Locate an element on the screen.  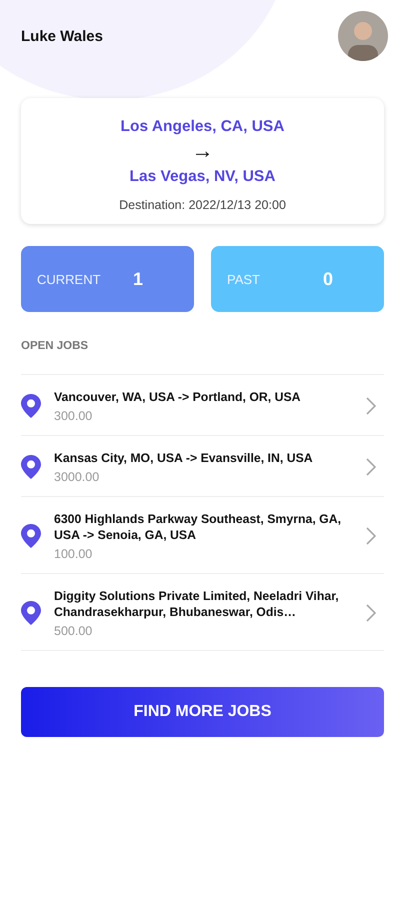
stat-label: CURRENT is located at coordinates (69, 279).